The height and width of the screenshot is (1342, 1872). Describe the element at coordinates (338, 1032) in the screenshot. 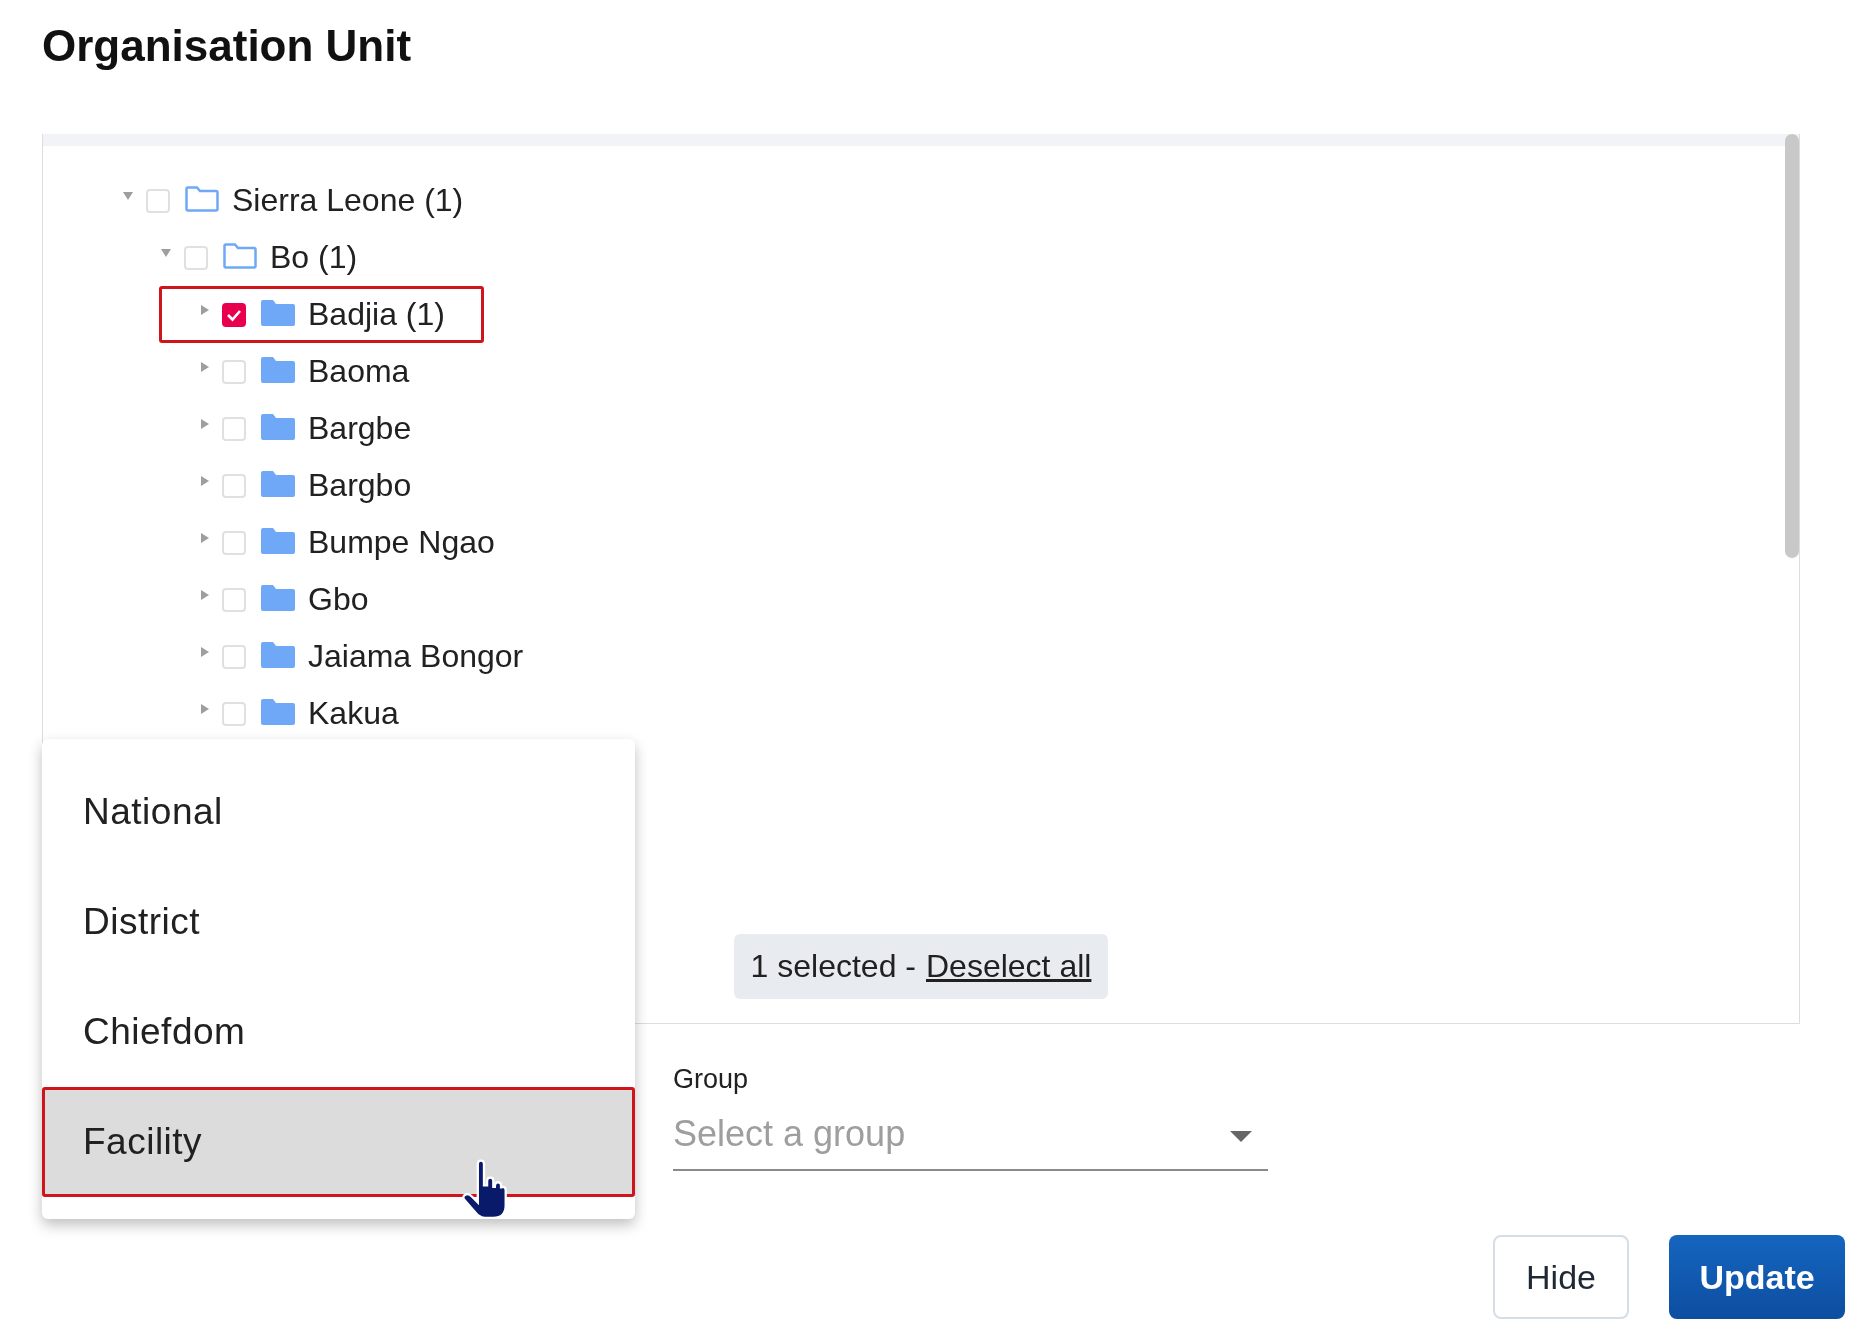

I see `menu-item: Chiefdom` at that location.